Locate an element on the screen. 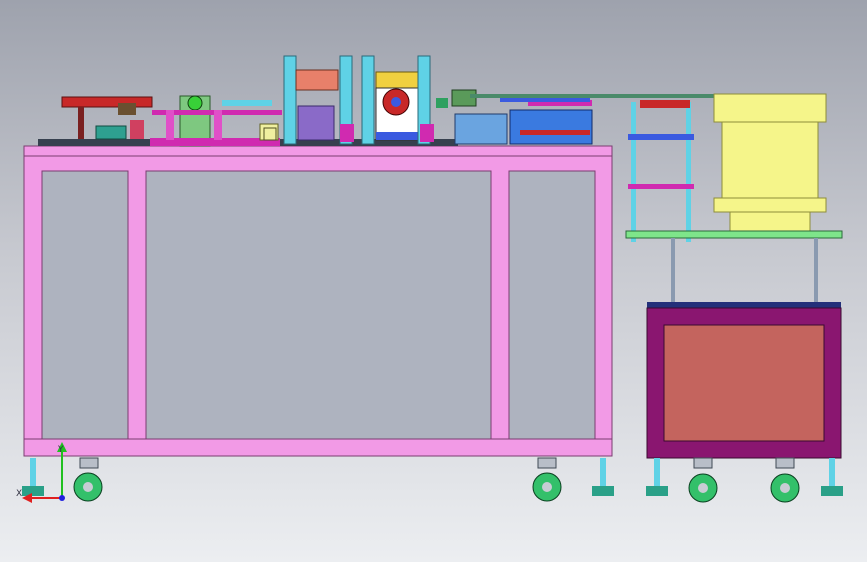 Image resolution: width=867 pixels, height=562 pixels. frame-panel-right is located at coordinates (552, 305).